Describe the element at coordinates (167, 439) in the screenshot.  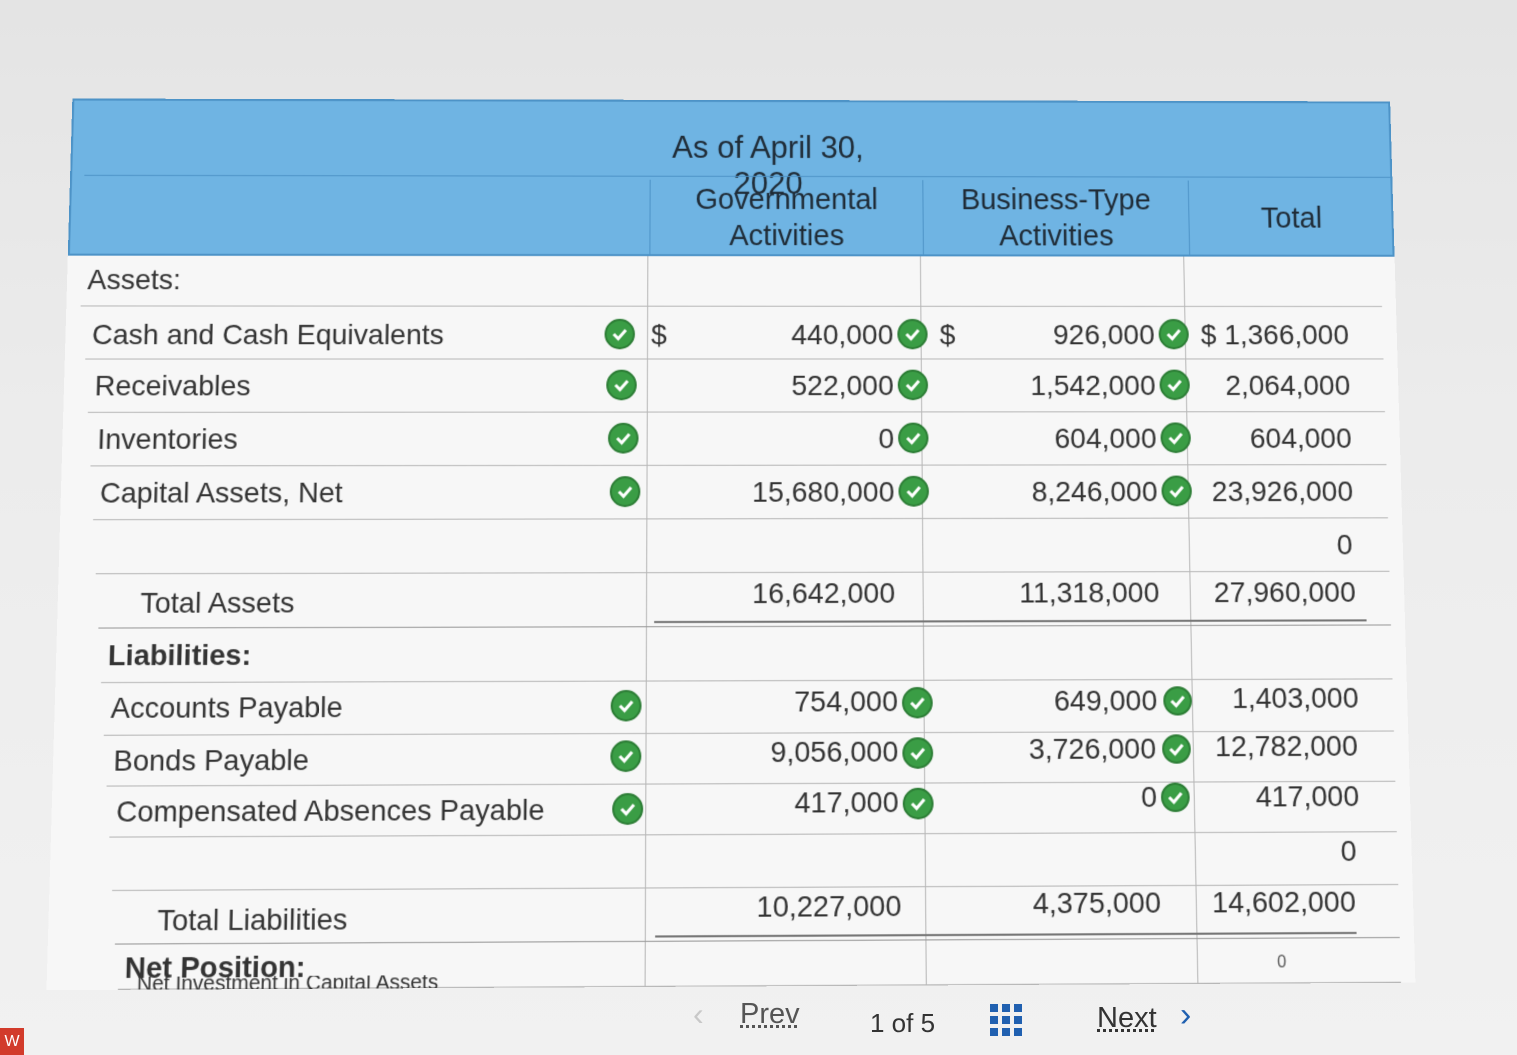
I see `row-label: Inventories` at that location.